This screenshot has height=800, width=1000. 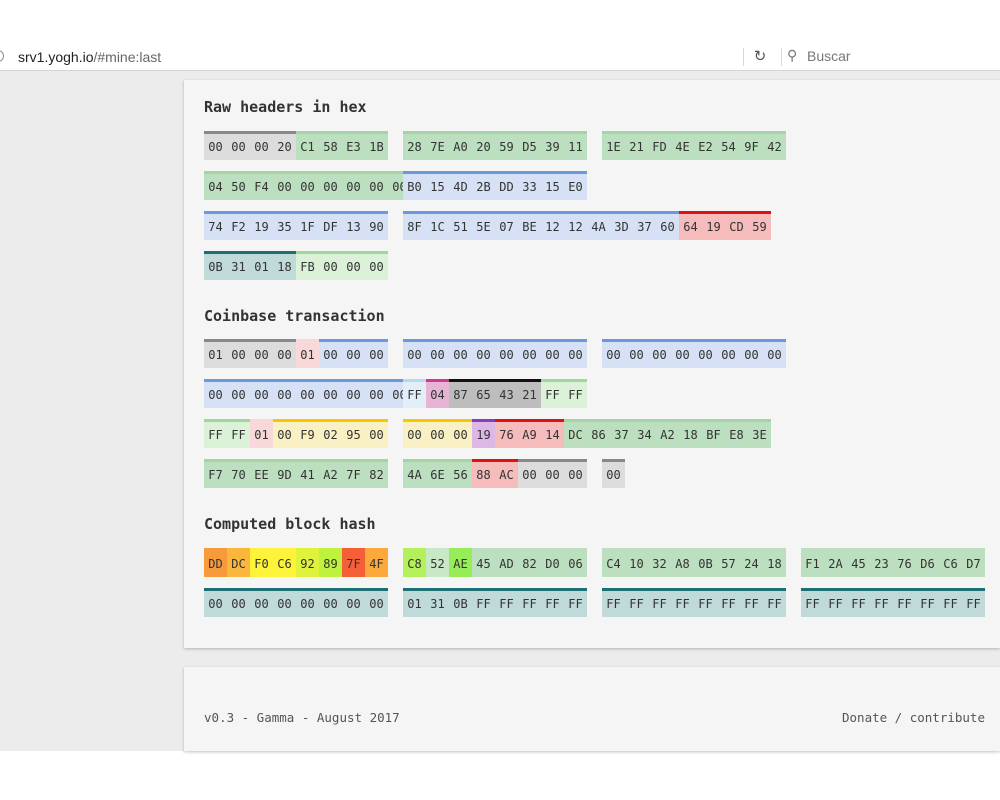 What do you see at coordinates (598, 433) in the screenshot?
I see `hex-byte: 86` at bounding box center [598, 433].